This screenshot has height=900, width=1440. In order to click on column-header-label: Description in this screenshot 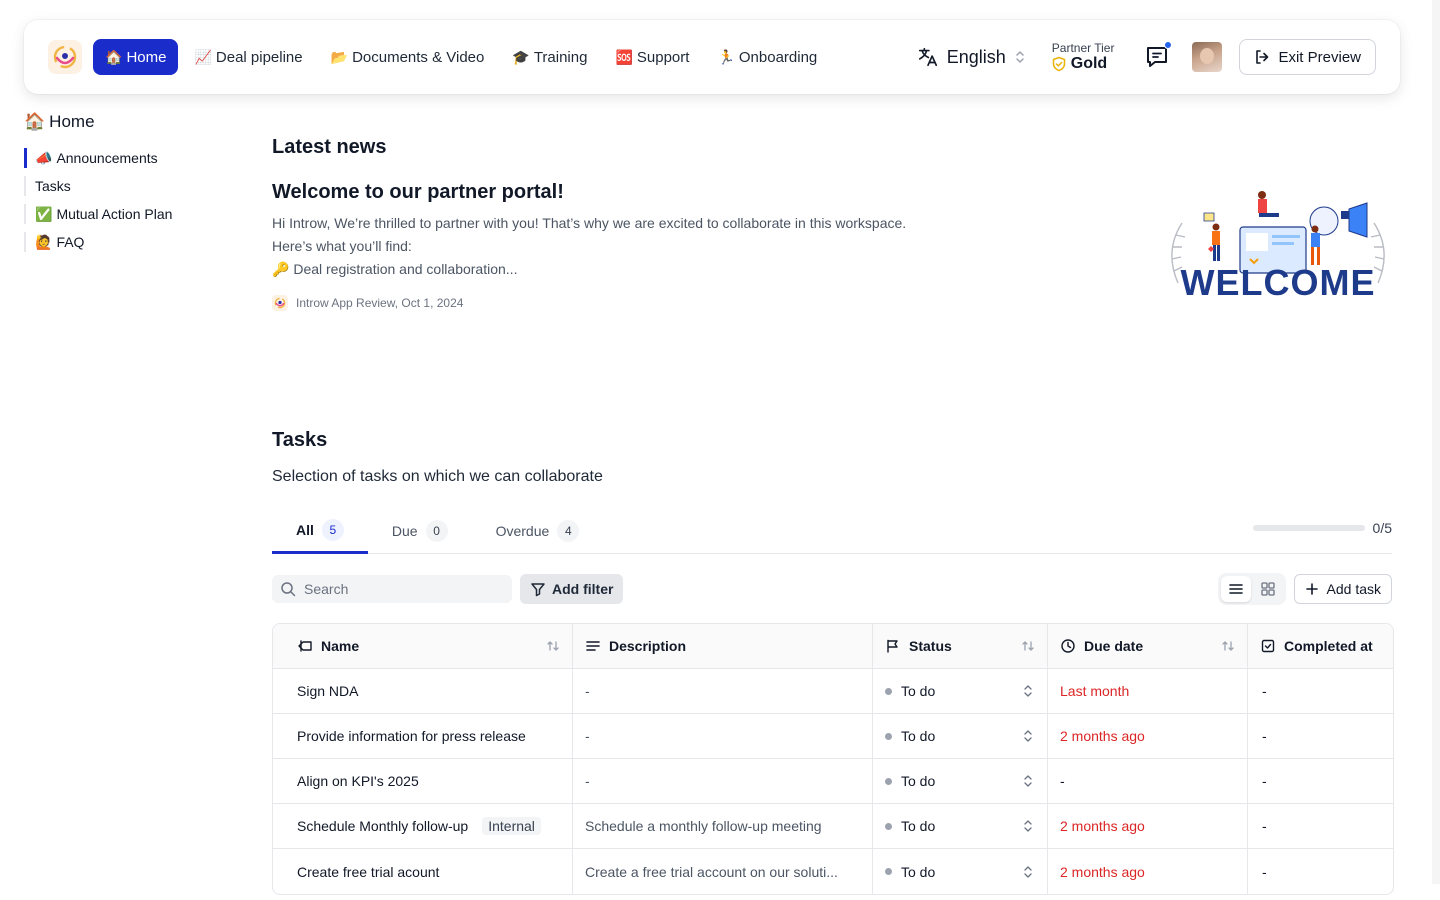, I will do `click(648, 646)`.